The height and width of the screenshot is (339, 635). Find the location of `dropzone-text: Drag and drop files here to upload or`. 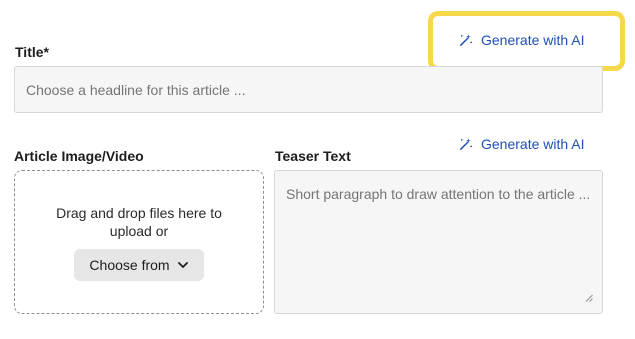

dropzone-text: Drag and drop files here to upload or is located at coordinates (139, 221).